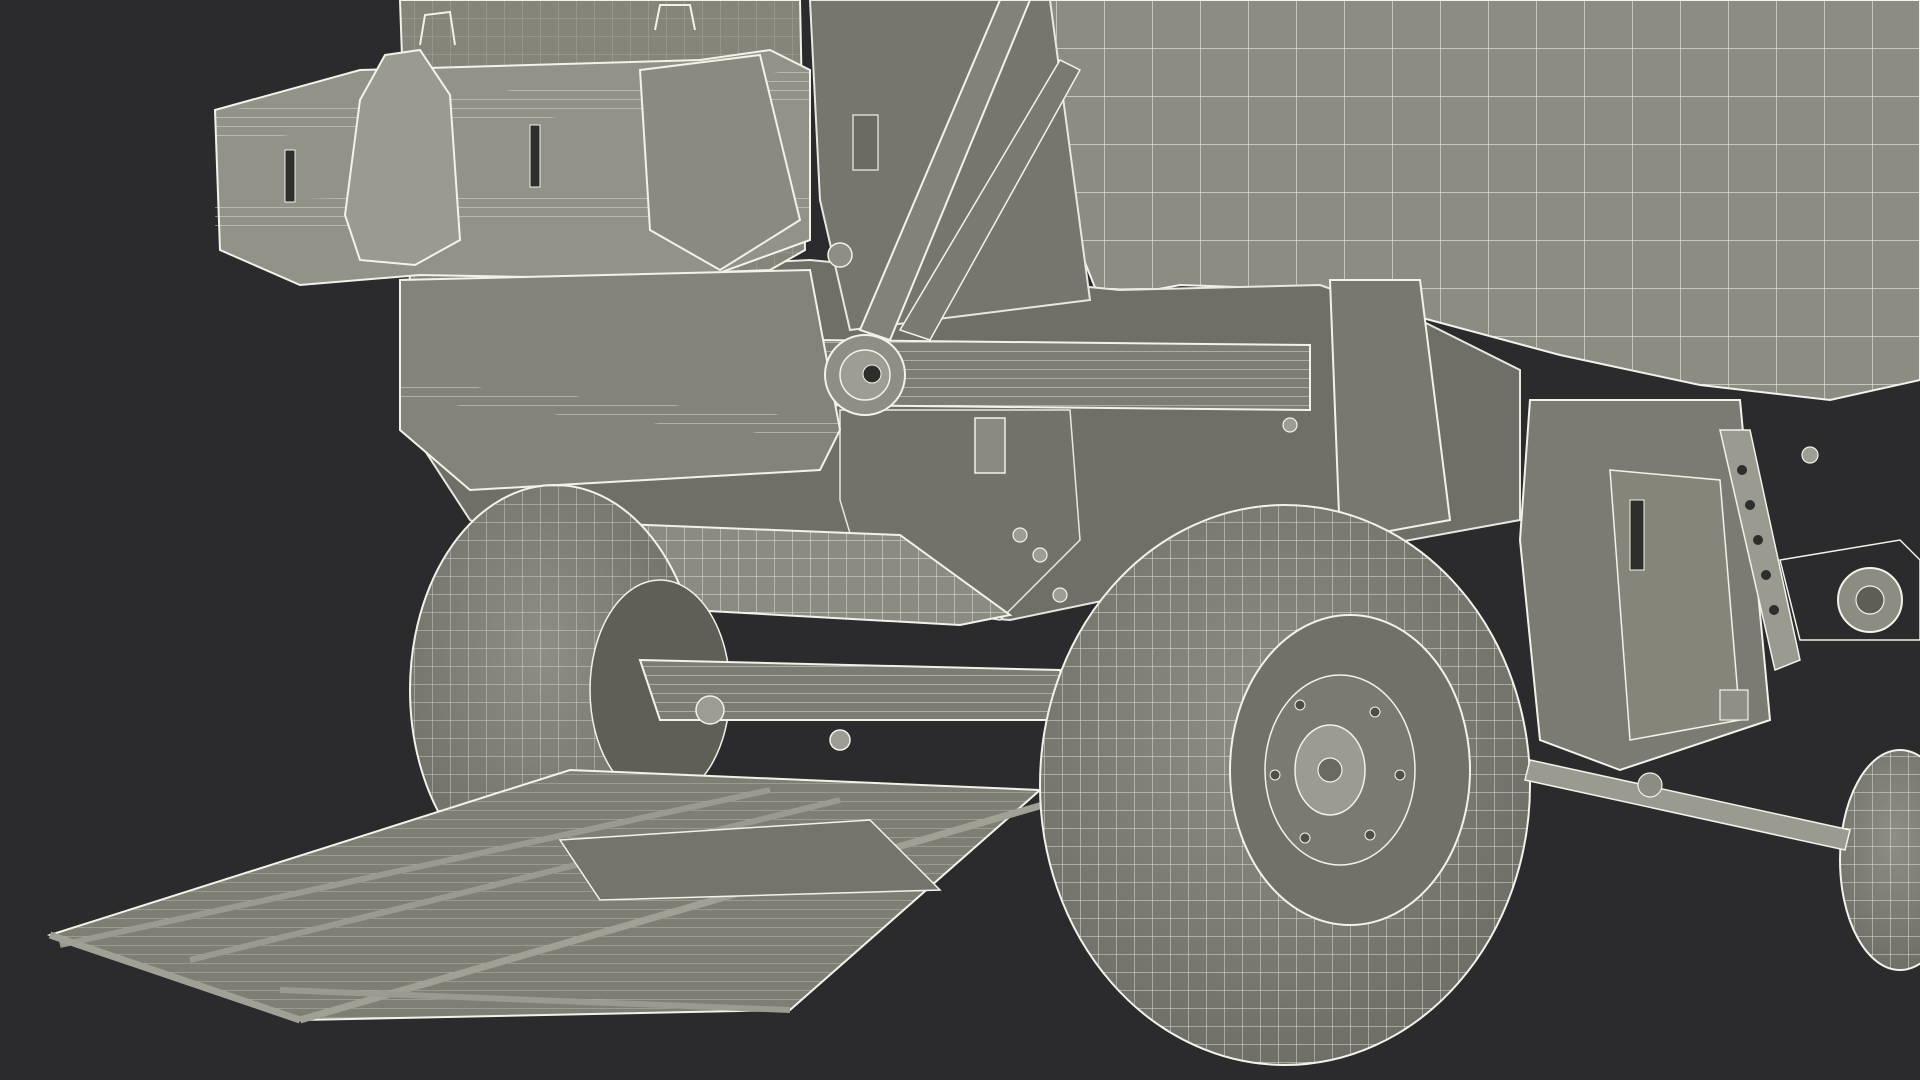  I want to click on tie-rod, so click(1687, 805).